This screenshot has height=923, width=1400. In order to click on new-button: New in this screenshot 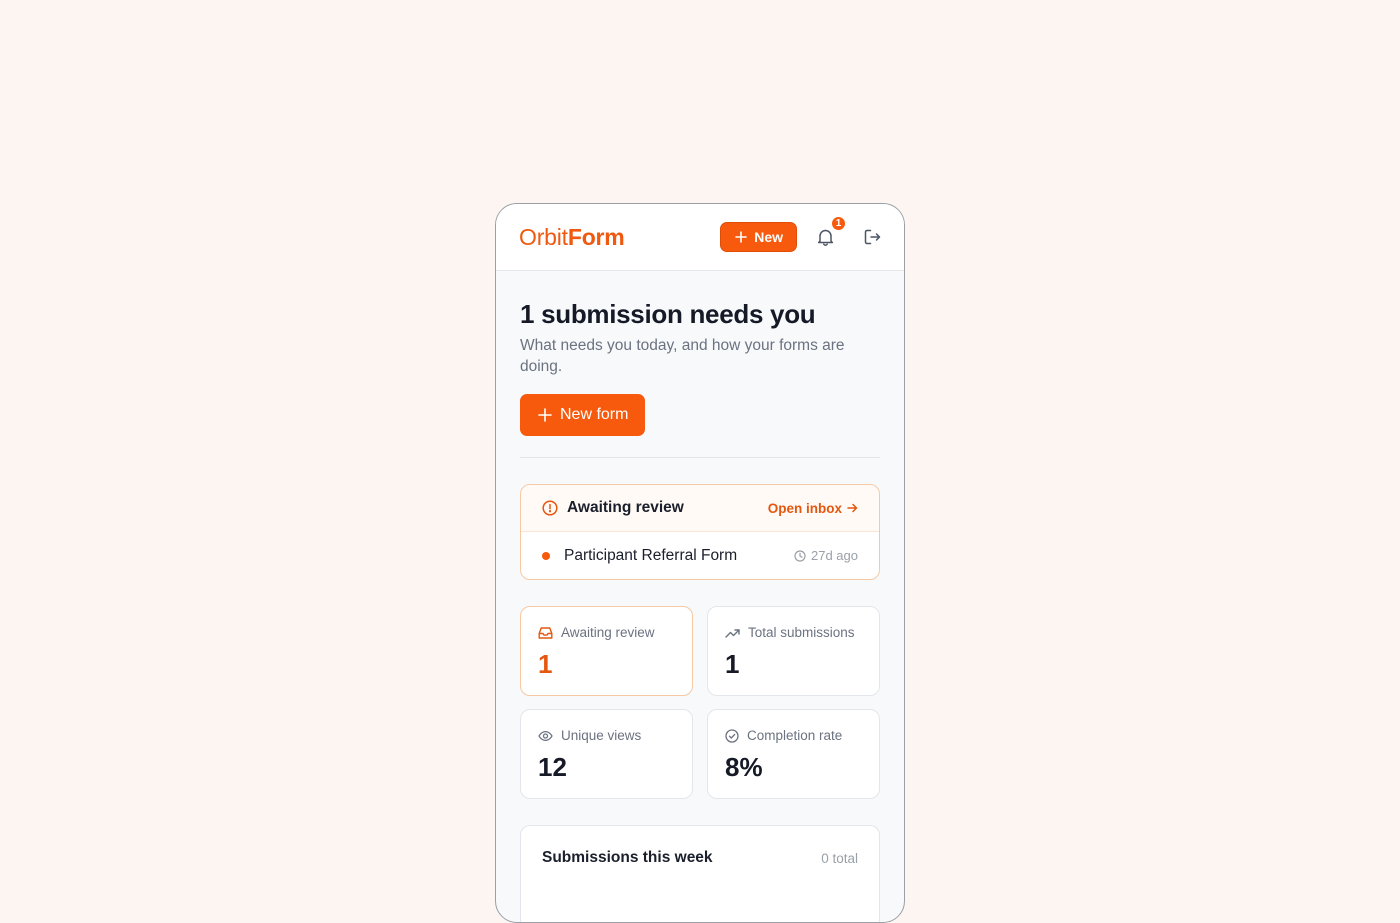, I will do `click(758, 237)`.